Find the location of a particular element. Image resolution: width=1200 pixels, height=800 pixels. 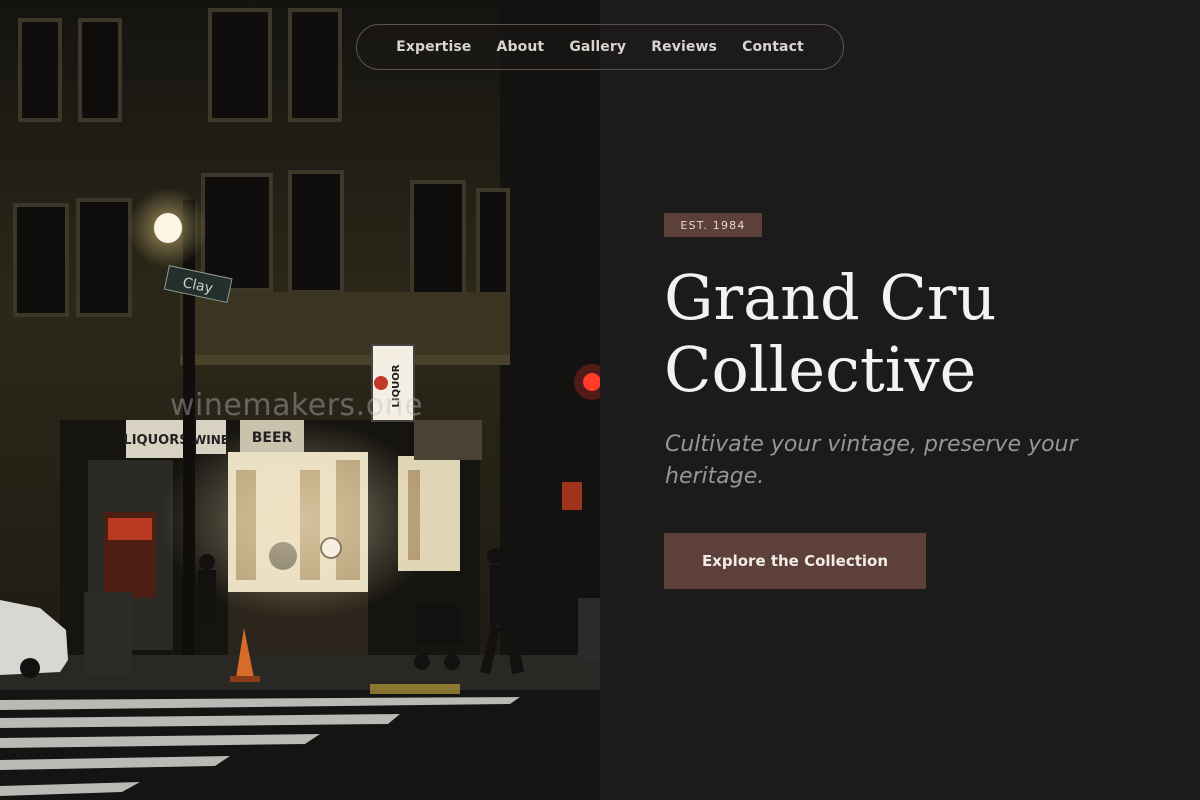

nav-item-contact: Contact is located at coordinates (773, 47).